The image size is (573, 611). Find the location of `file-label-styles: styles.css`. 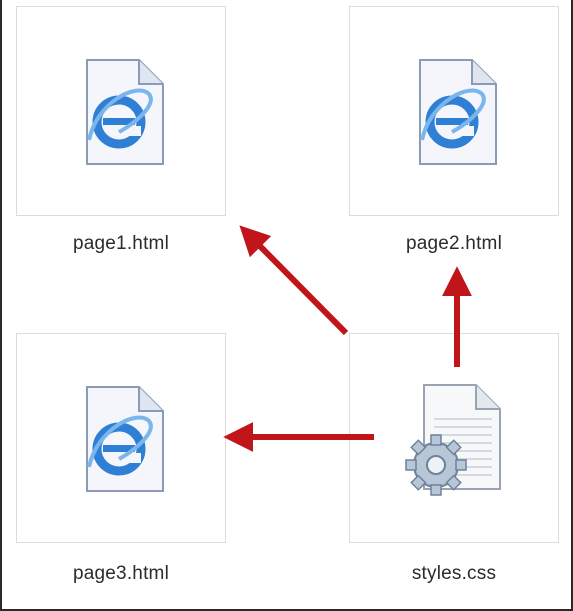

file-label-styles: styles.css is located at coordinates (454, 573).